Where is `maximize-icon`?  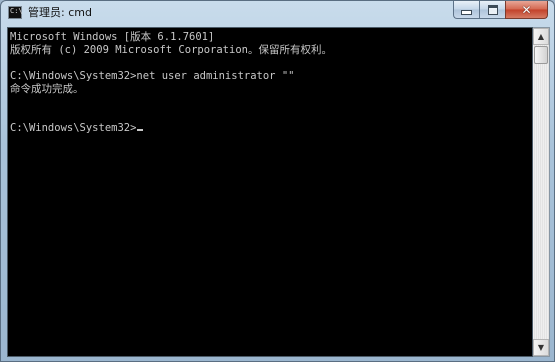 maximize-icon is located at coordinates (492, 9).